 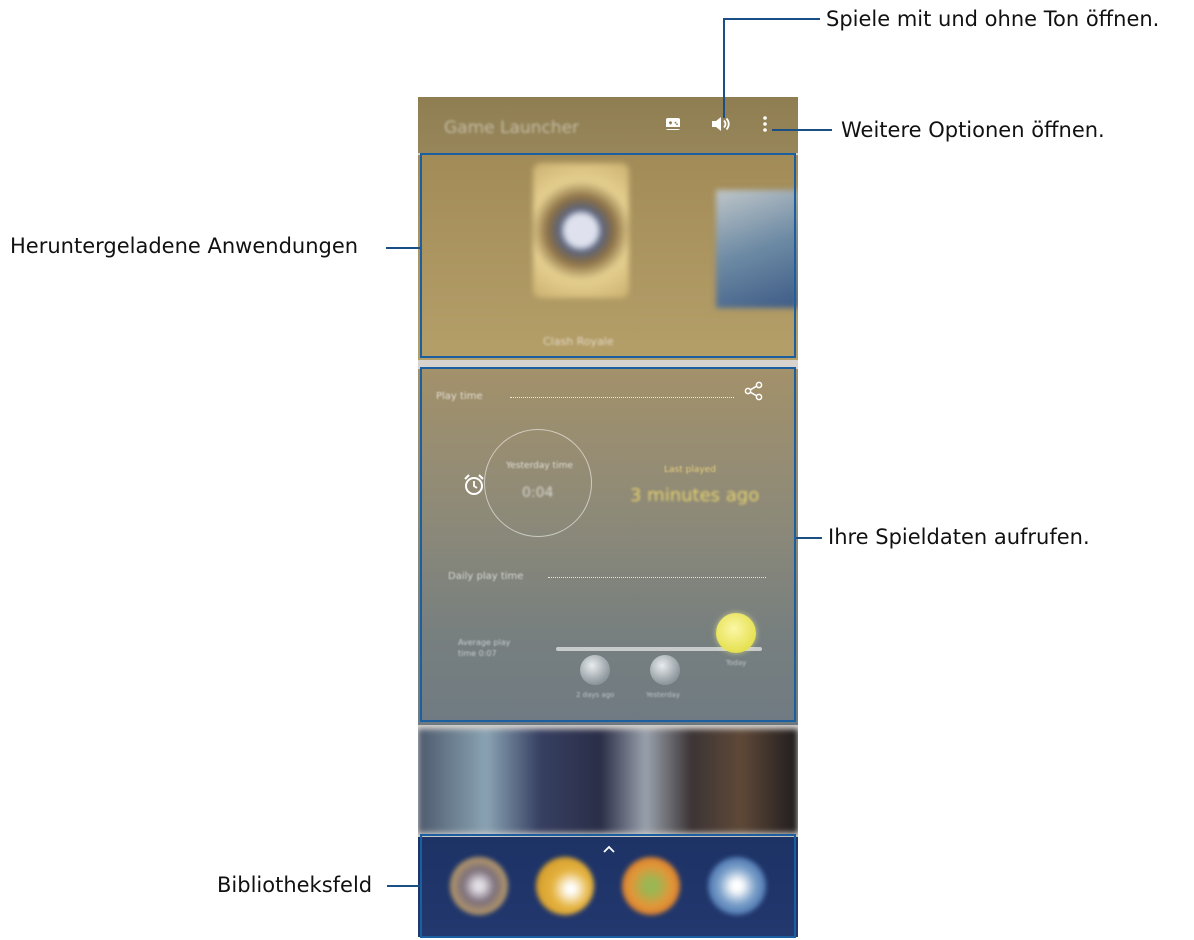 What do you see at coordinates (608, 781) in the screenshot?
I see `featured-banner` at bounding box center [608, 781].